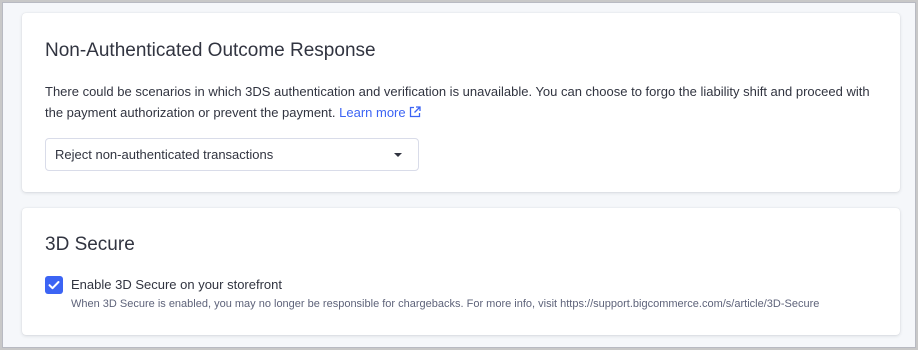 This screenshot has width=918, height=350. Describe the element at coordinates (90, 244) in the screenshot. I see `3d-secure-title: 3D Secure` at that location.